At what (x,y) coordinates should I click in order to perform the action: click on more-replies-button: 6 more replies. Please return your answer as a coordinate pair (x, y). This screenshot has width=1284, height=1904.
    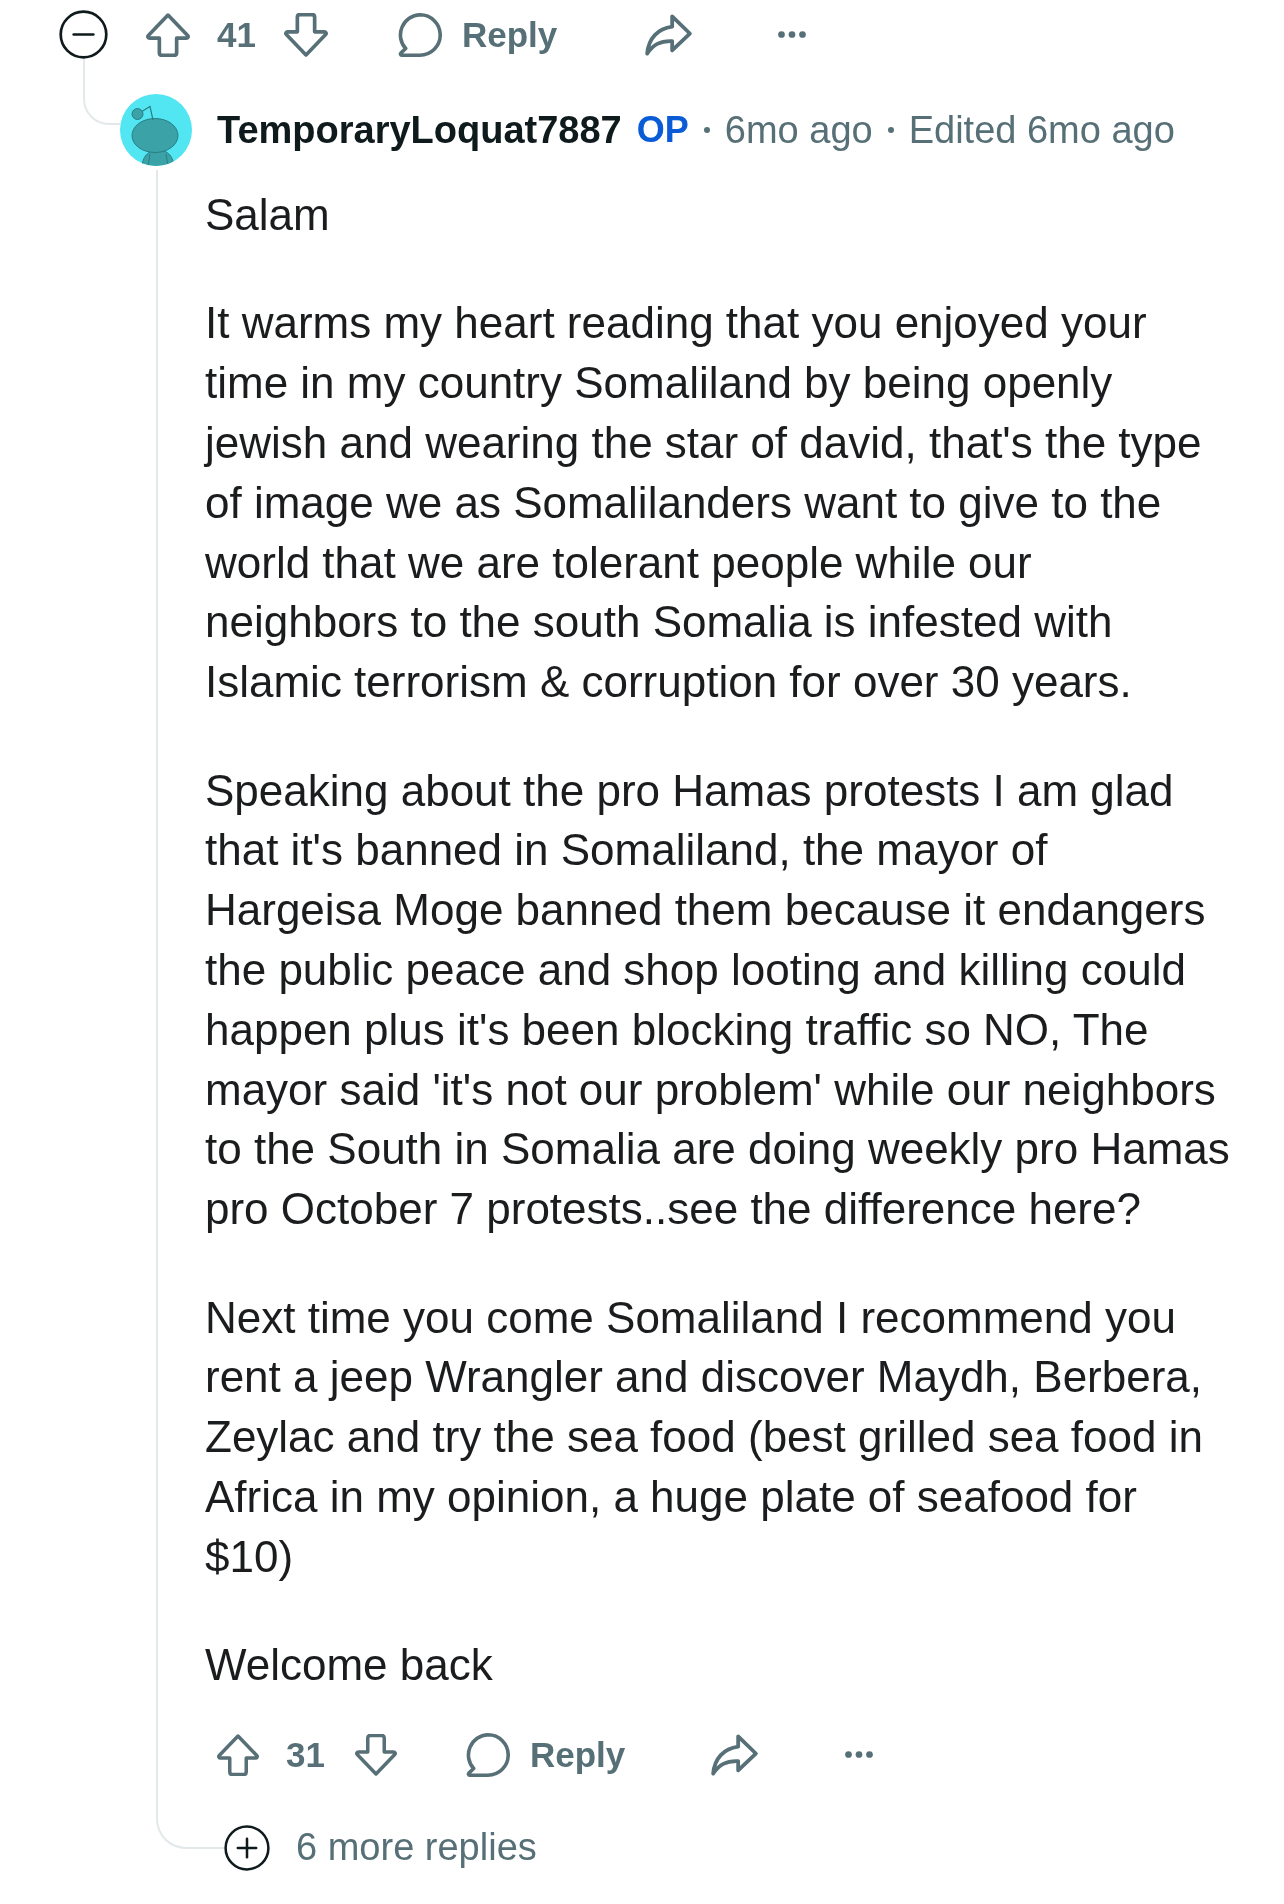
    Looking at the image, I should click on (380, 1847).